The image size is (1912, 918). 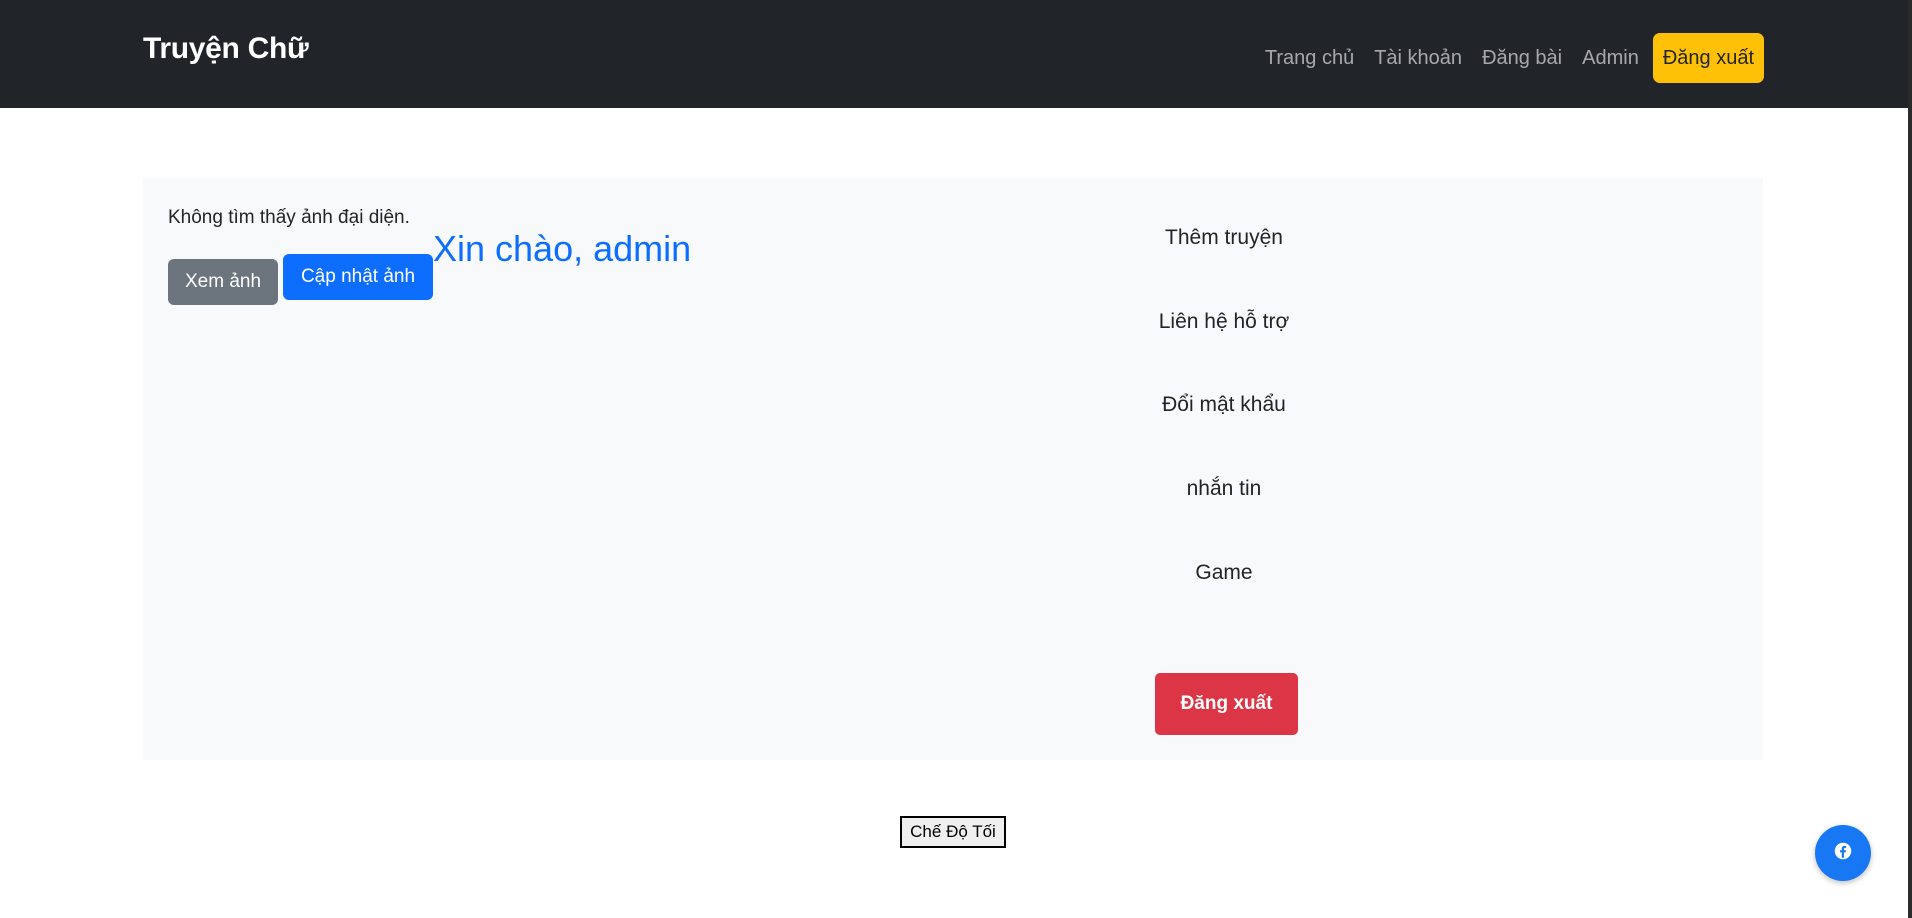 What do you see at coordinates (1610, 58) in the screenshot?
I see `nav-link-admin: Admin` at bounding box center [1610, 58].